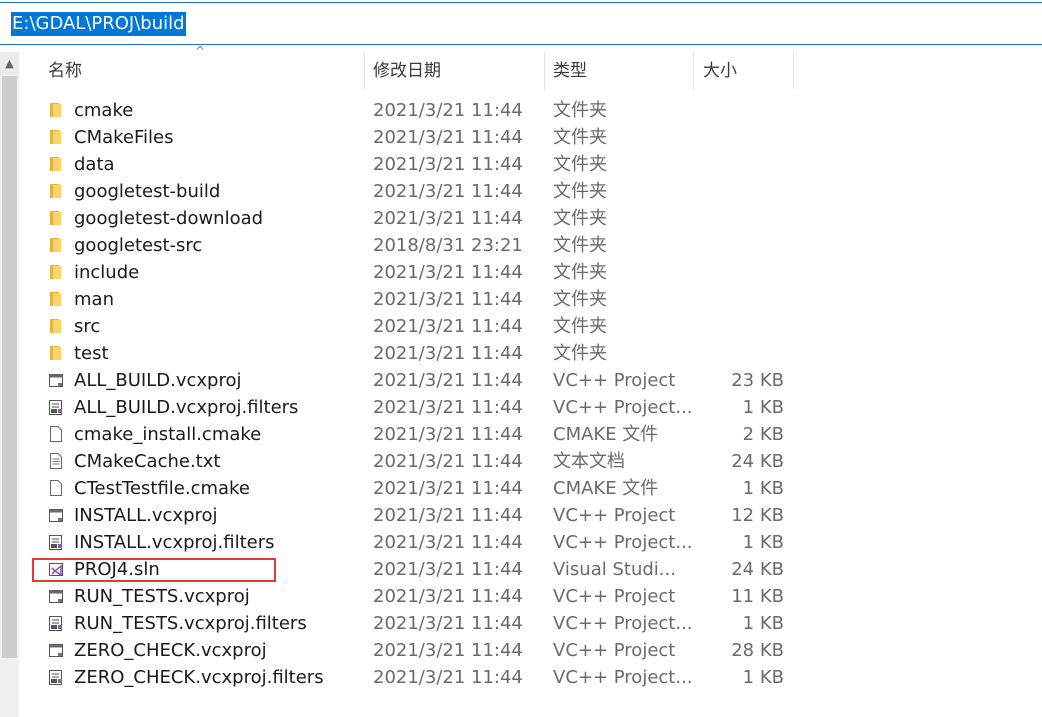 The height and width of the screenshot is (717, 1042). I want to click on address-path: E:\GDAL\PROJ\build, so click(98, 24).